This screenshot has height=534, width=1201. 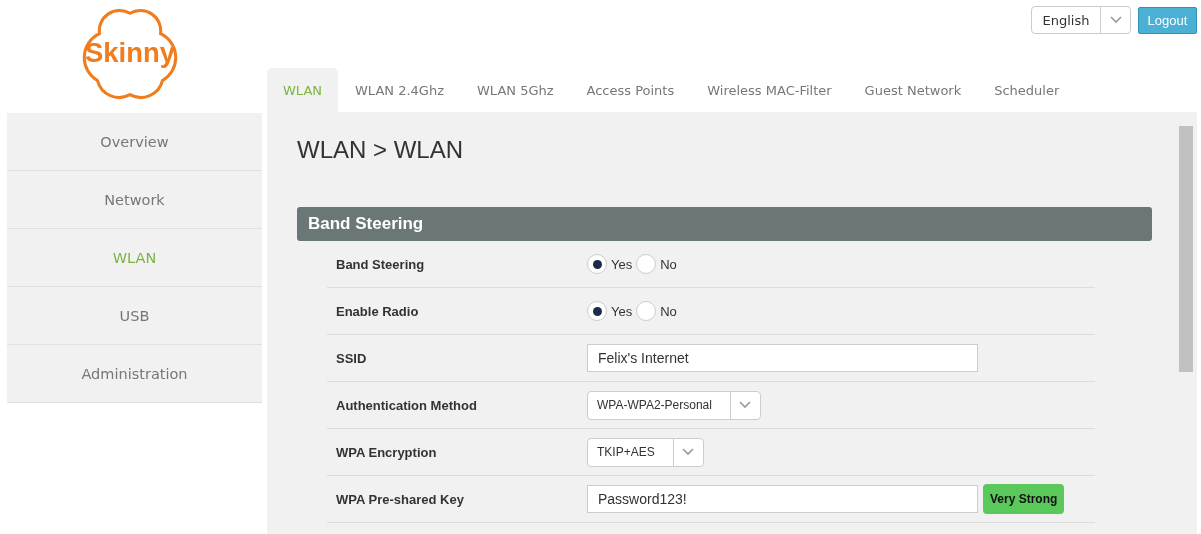 I want to click on dropdown: TKIP+AES, so click(x=645, y=452).